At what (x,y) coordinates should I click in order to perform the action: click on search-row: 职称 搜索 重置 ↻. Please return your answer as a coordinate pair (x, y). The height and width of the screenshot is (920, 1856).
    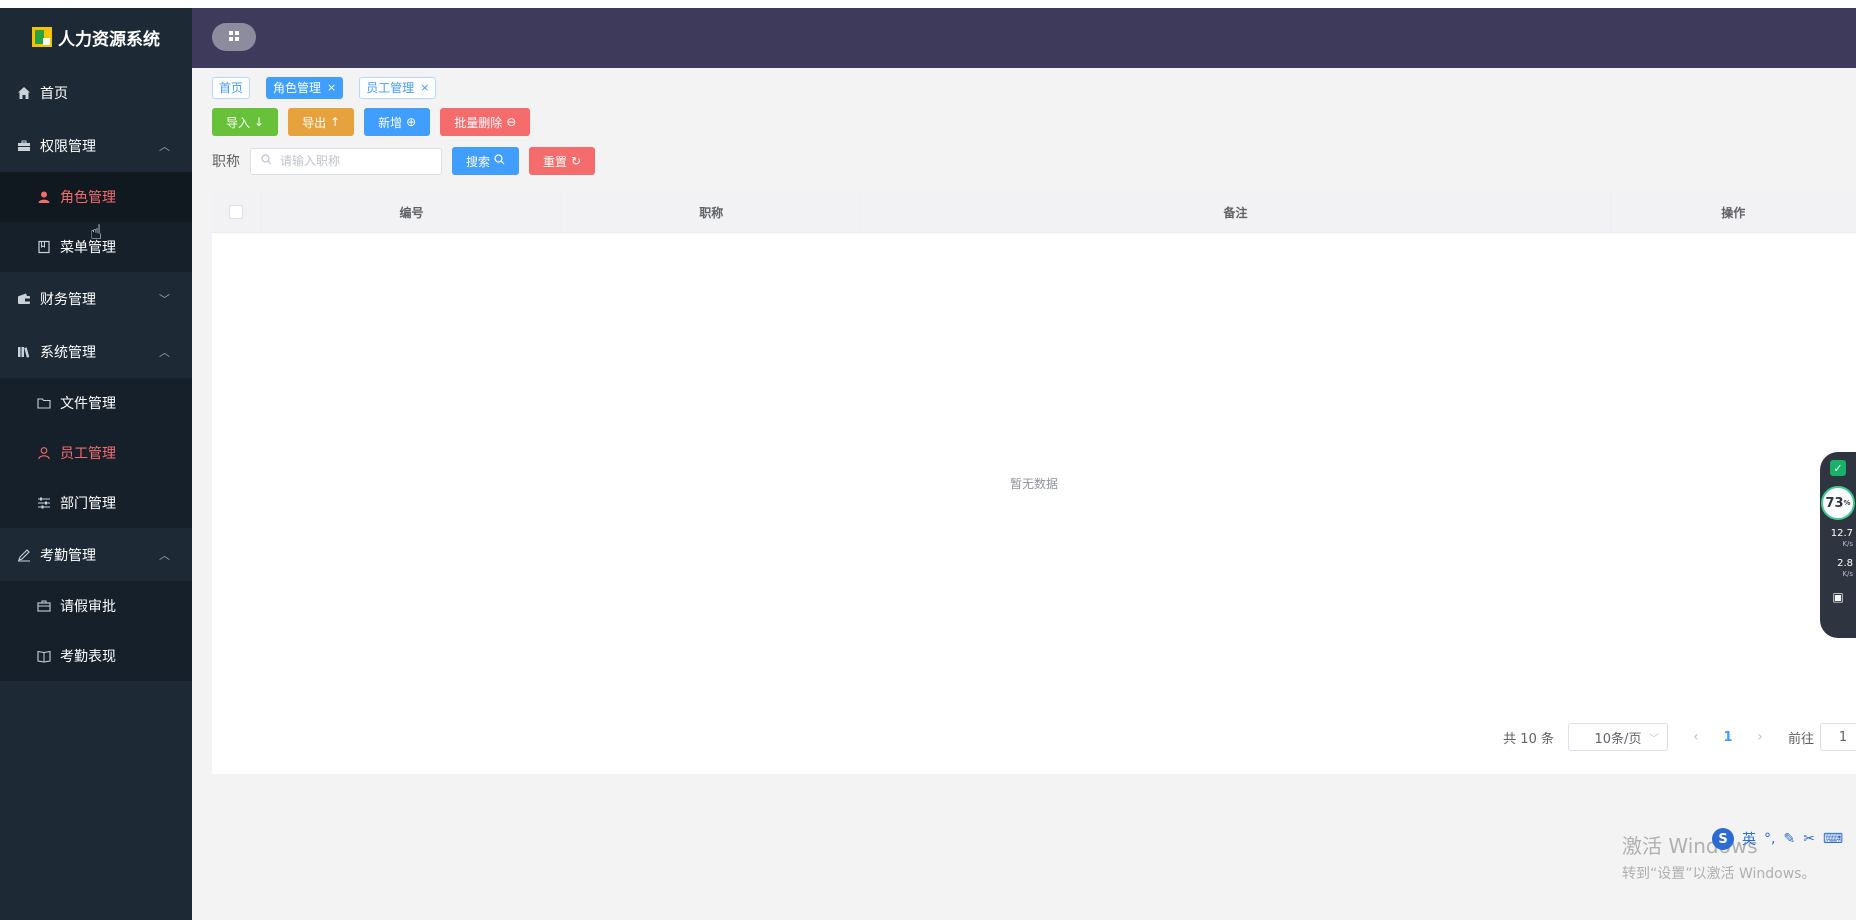
    Looking at the image, I should click on (408, 161).